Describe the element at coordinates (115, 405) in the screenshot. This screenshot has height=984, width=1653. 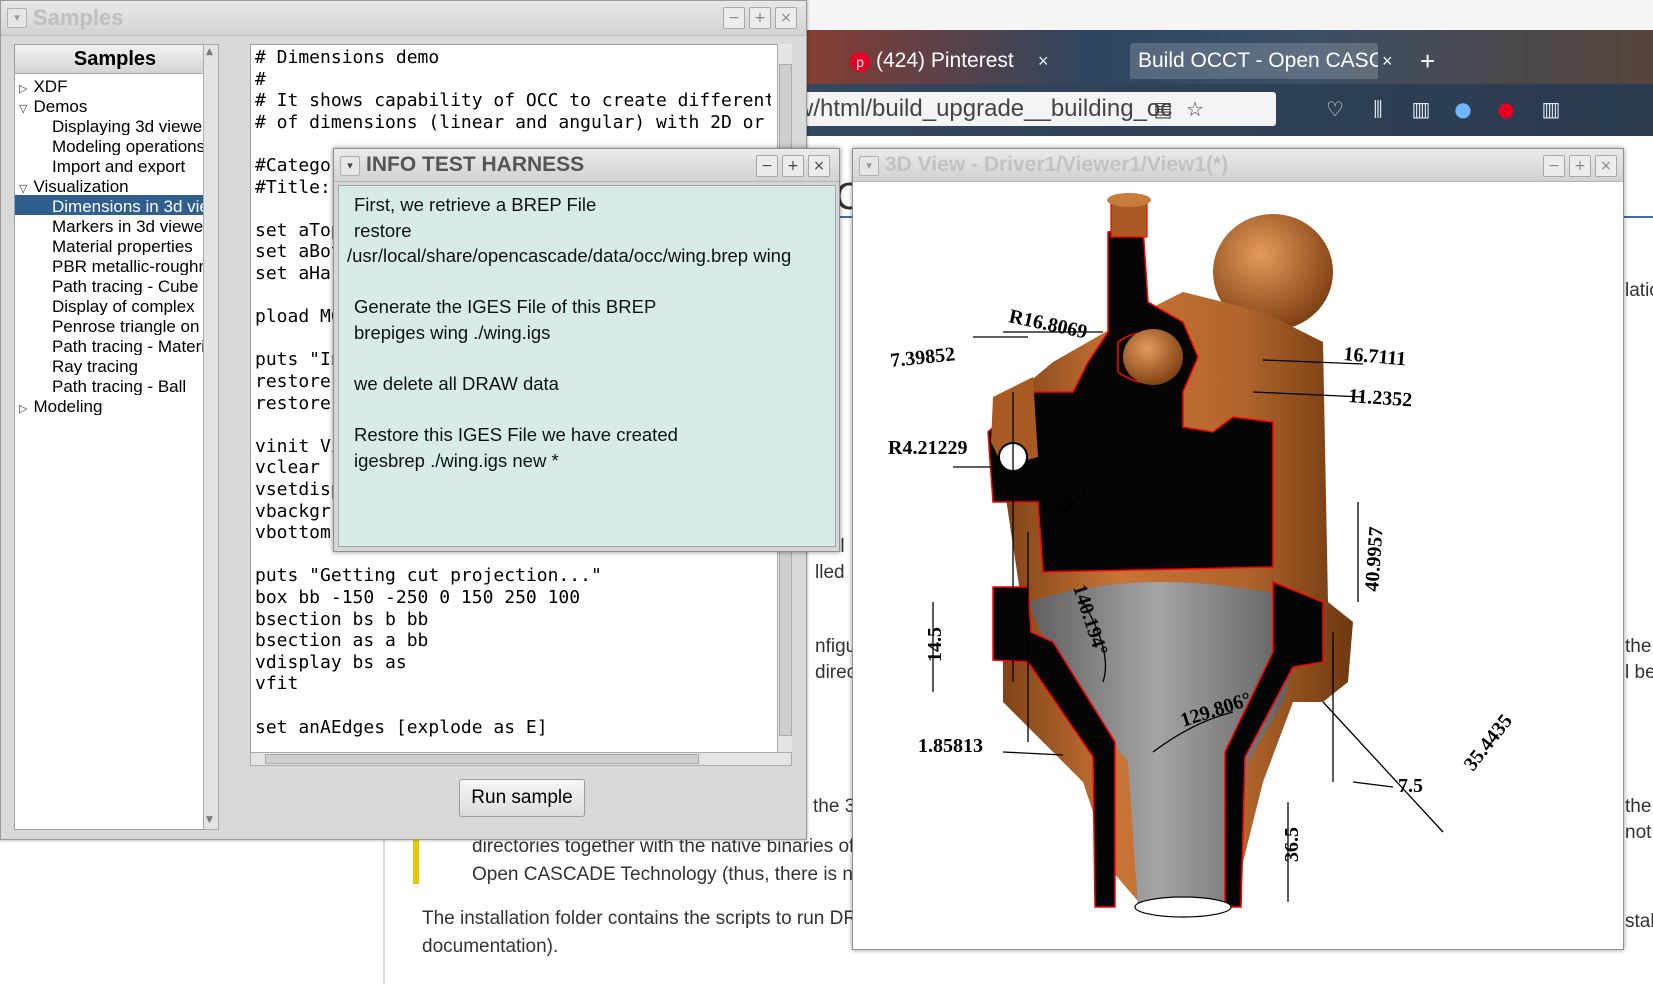
I see `tree-item: ▷ Modeling` at that location.